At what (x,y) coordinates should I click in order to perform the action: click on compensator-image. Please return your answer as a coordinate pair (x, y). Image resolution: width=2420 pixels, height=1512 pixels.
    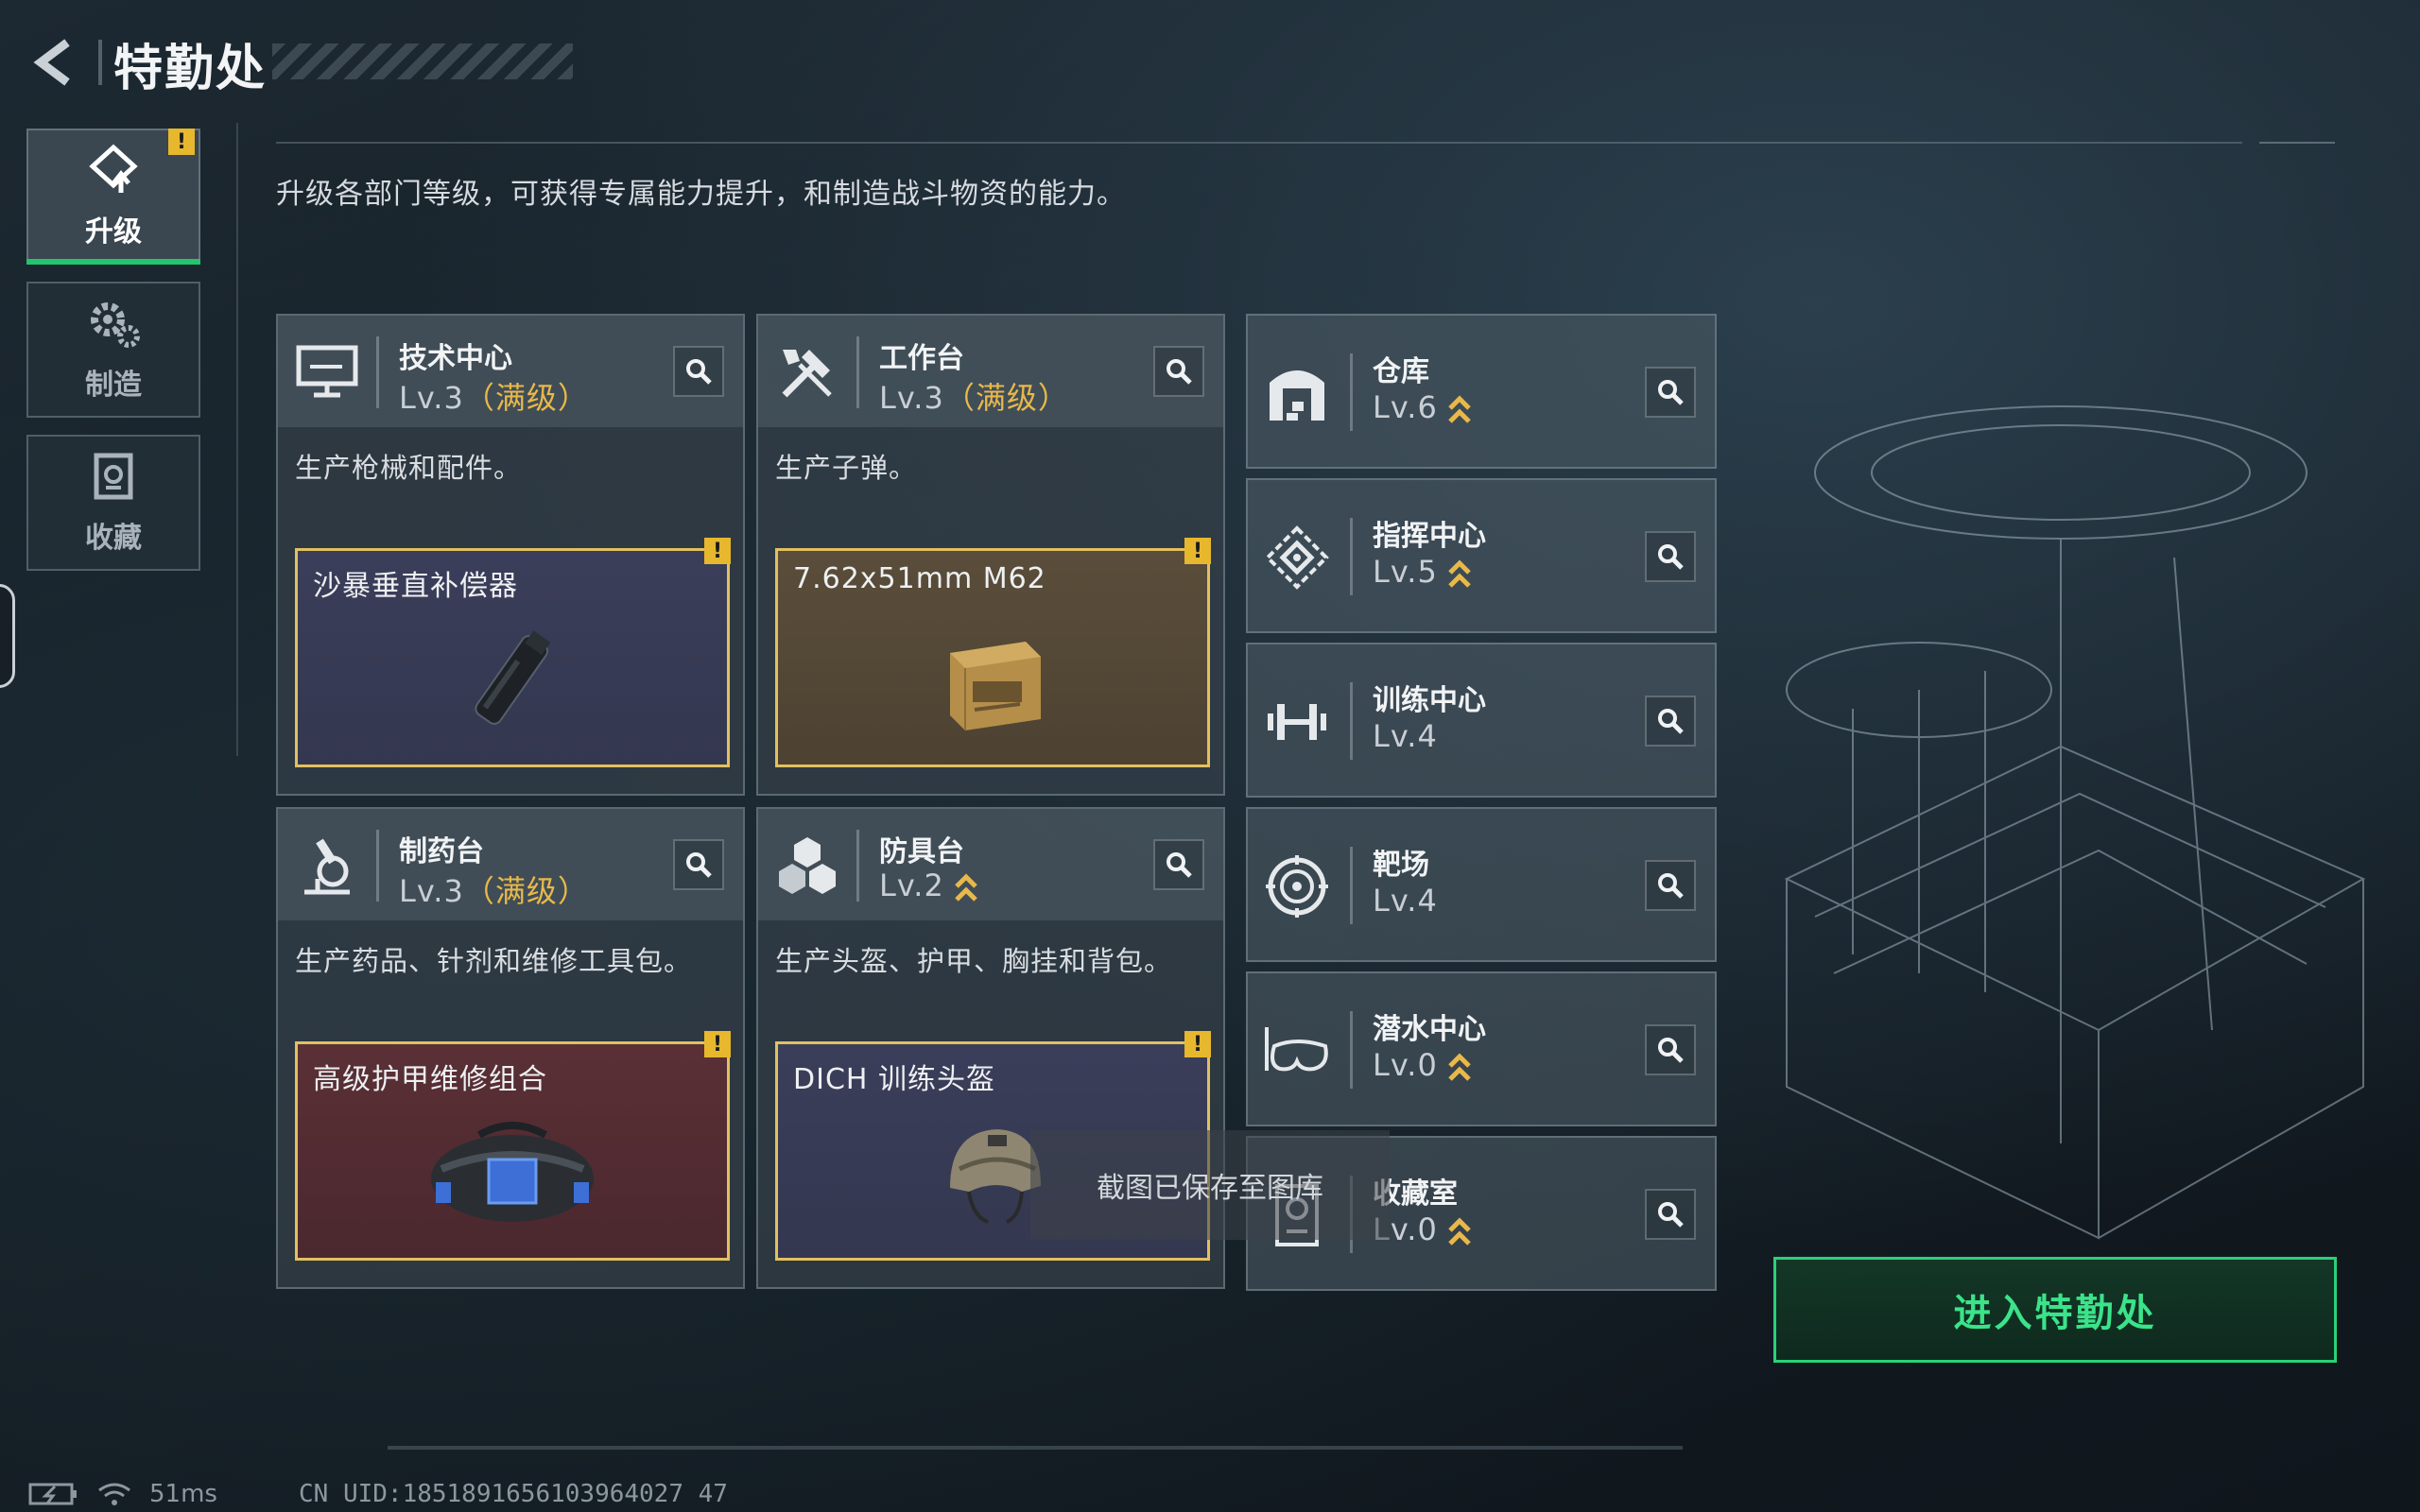
    Looking at the image, I should click on (512, 680).